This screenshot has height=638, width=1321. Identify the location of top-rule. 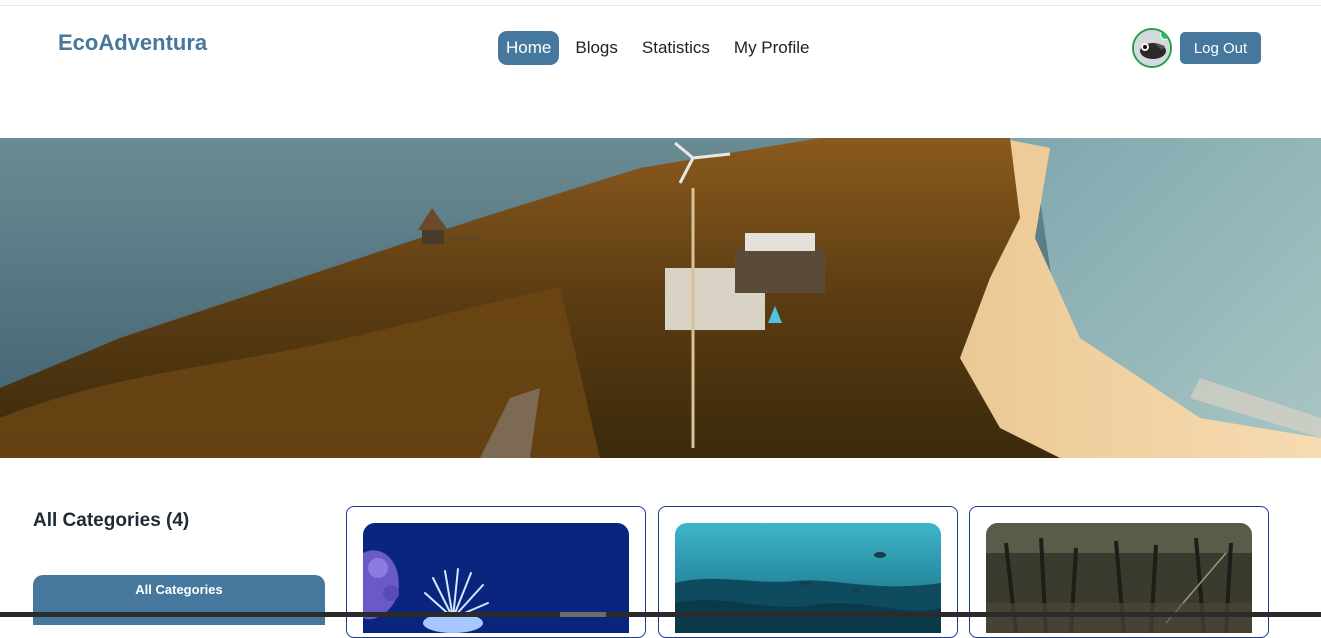
(660, 3).